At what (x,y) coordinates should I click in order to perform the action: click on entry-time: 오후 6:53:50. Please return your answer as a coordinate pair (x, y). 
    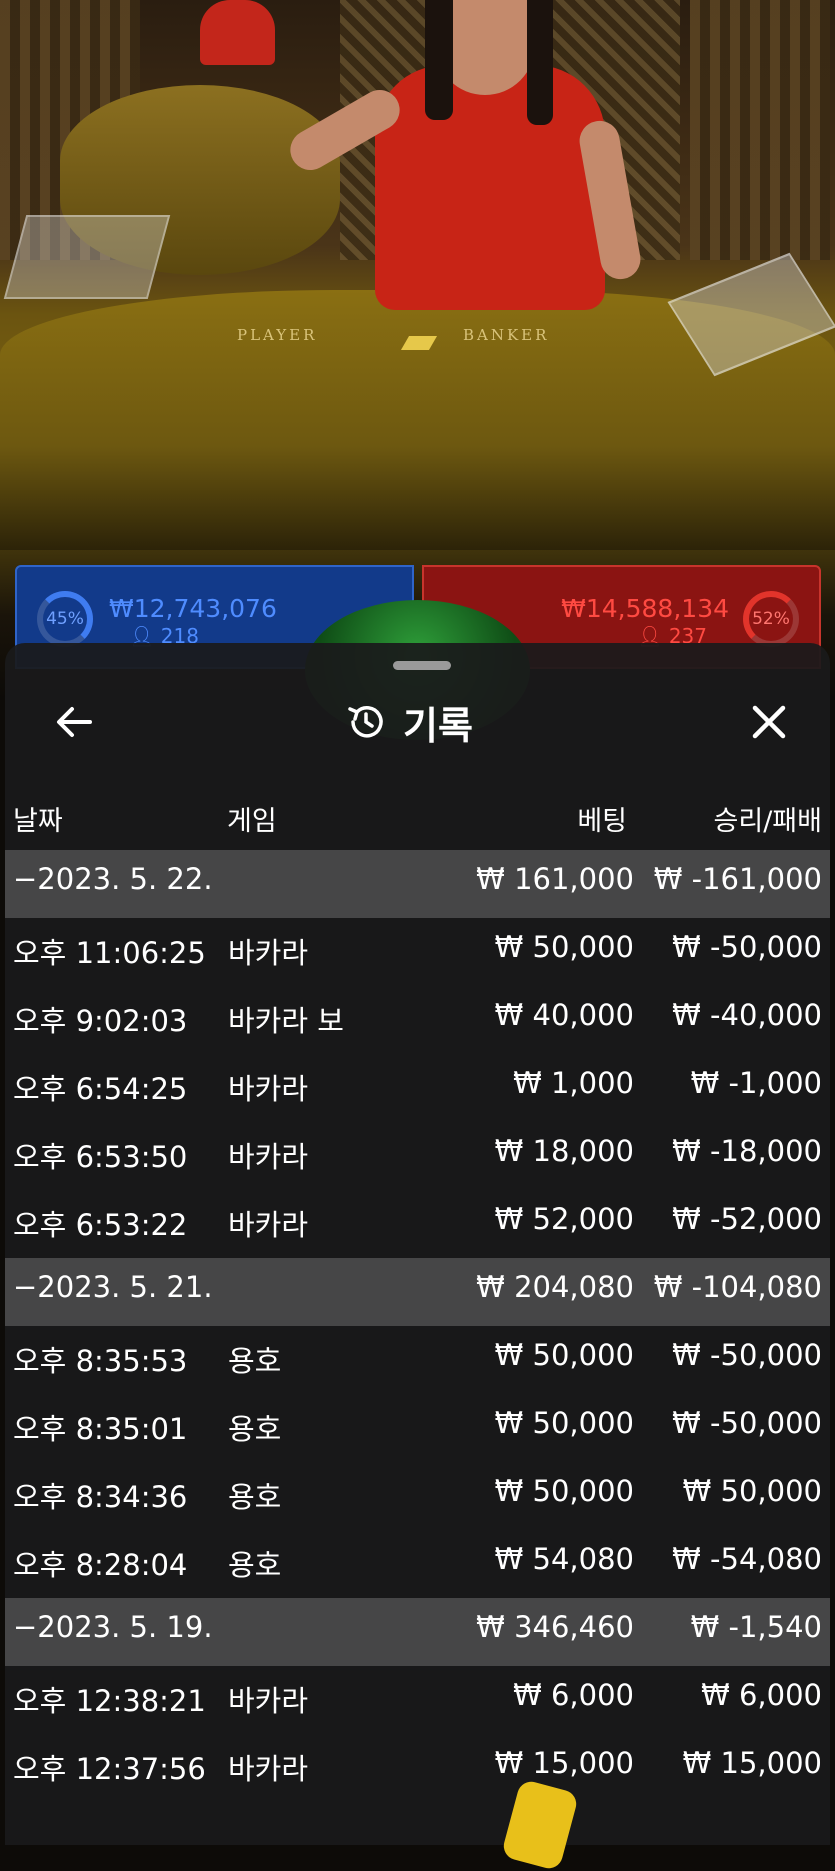
    Looking at the image, I should click on (100, 1157).